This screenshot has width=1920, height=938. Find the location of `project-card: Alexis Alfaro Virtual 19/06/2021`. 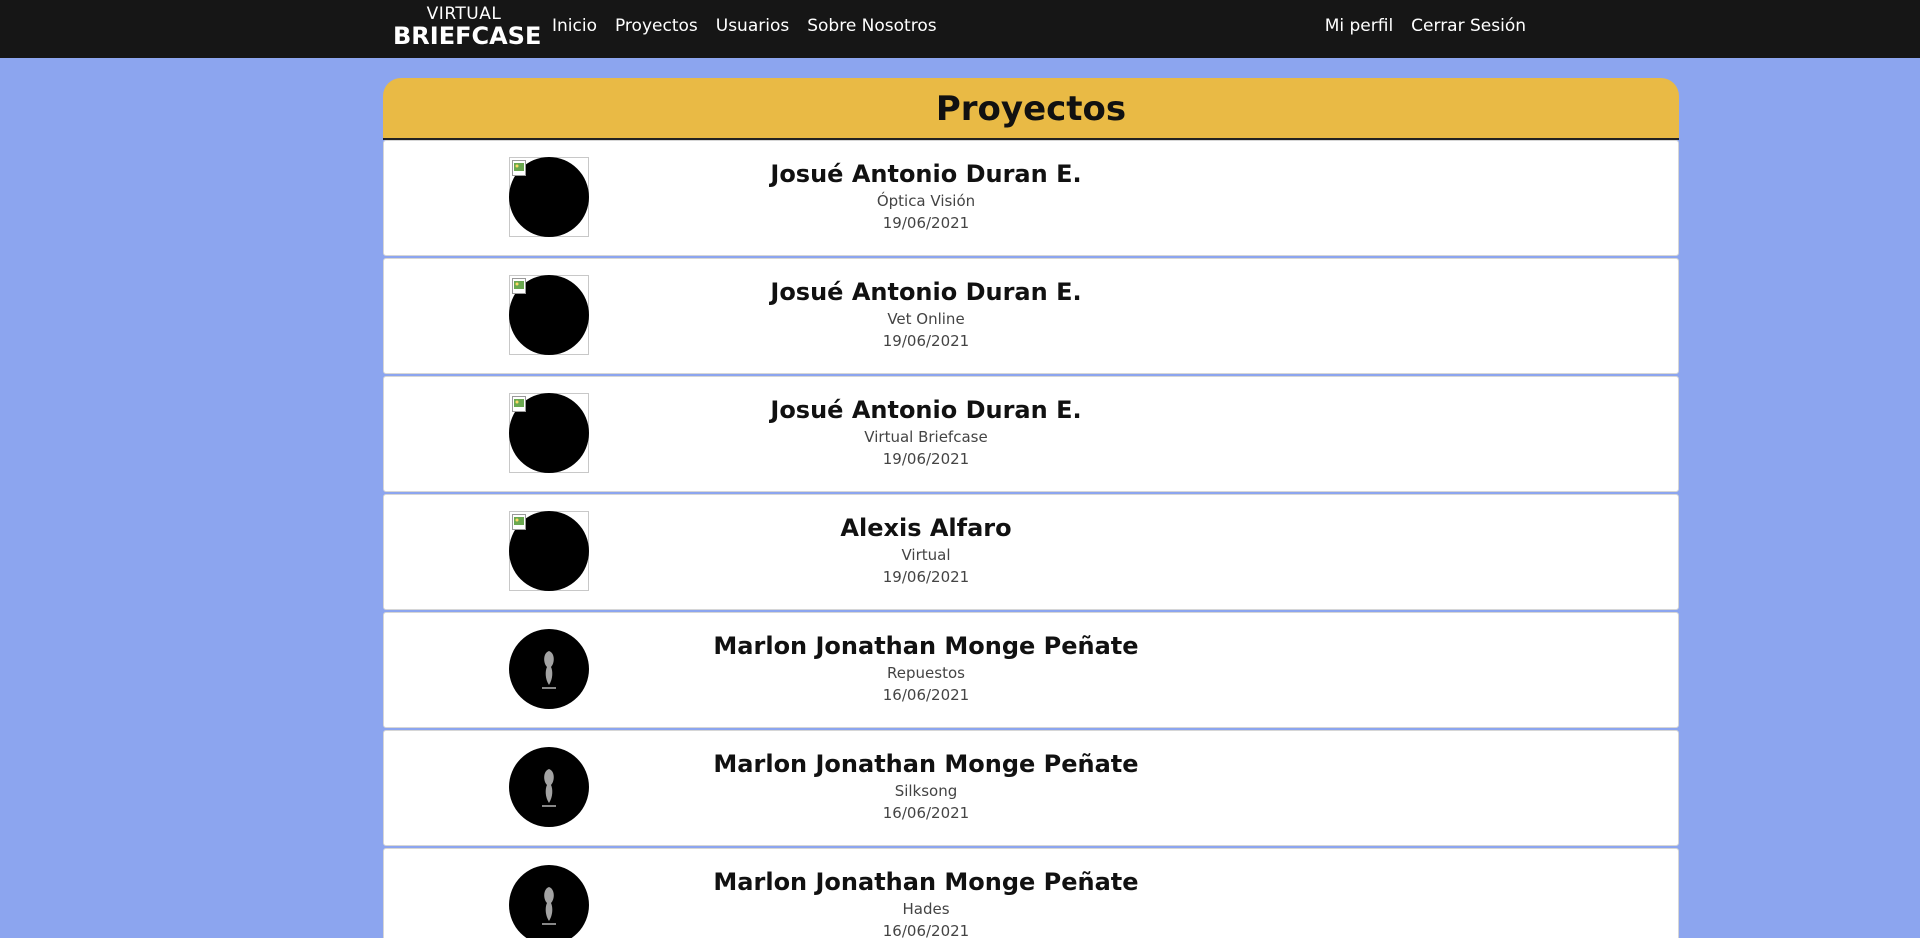

project-card: Alexis Alfaro Virtual 19/06/2021 is located at coordinates (1031, 552).